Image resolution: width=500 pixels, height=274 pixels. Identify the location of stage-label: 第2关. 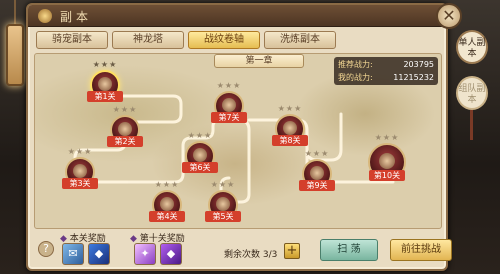
(125, 141).